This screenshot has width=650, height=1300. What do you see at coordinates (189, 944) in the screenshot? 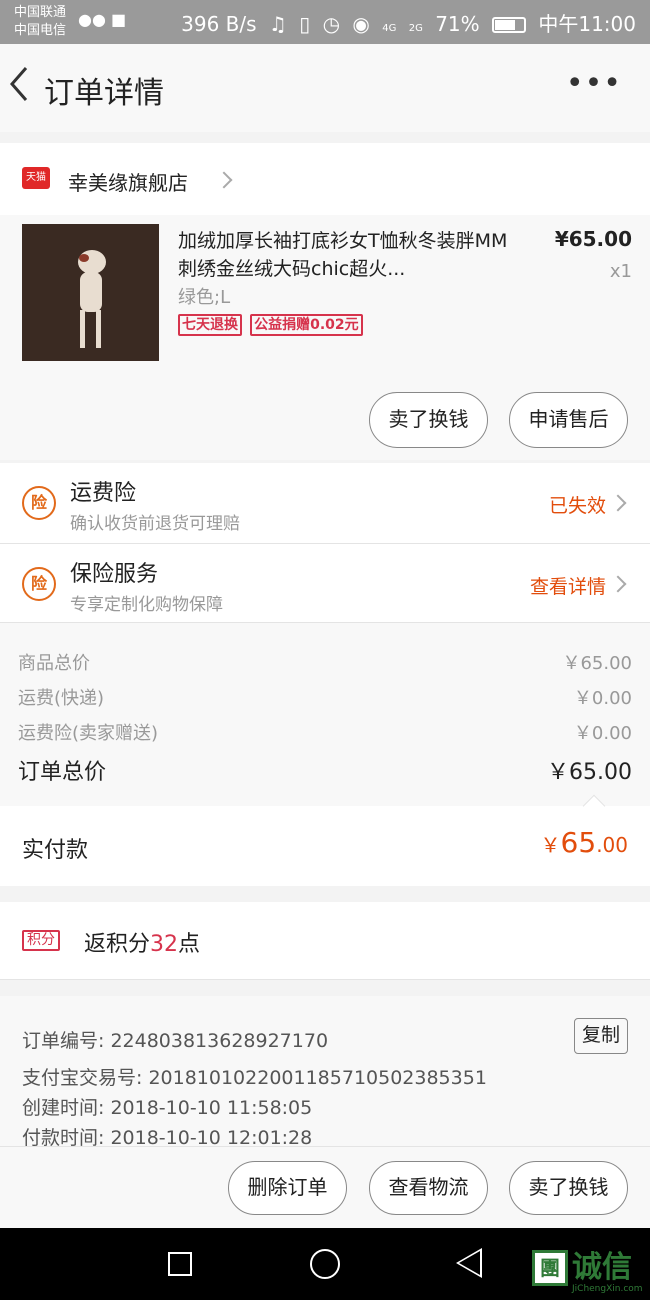
I see `points-suffix: 点` at bounding box center [189, 944].